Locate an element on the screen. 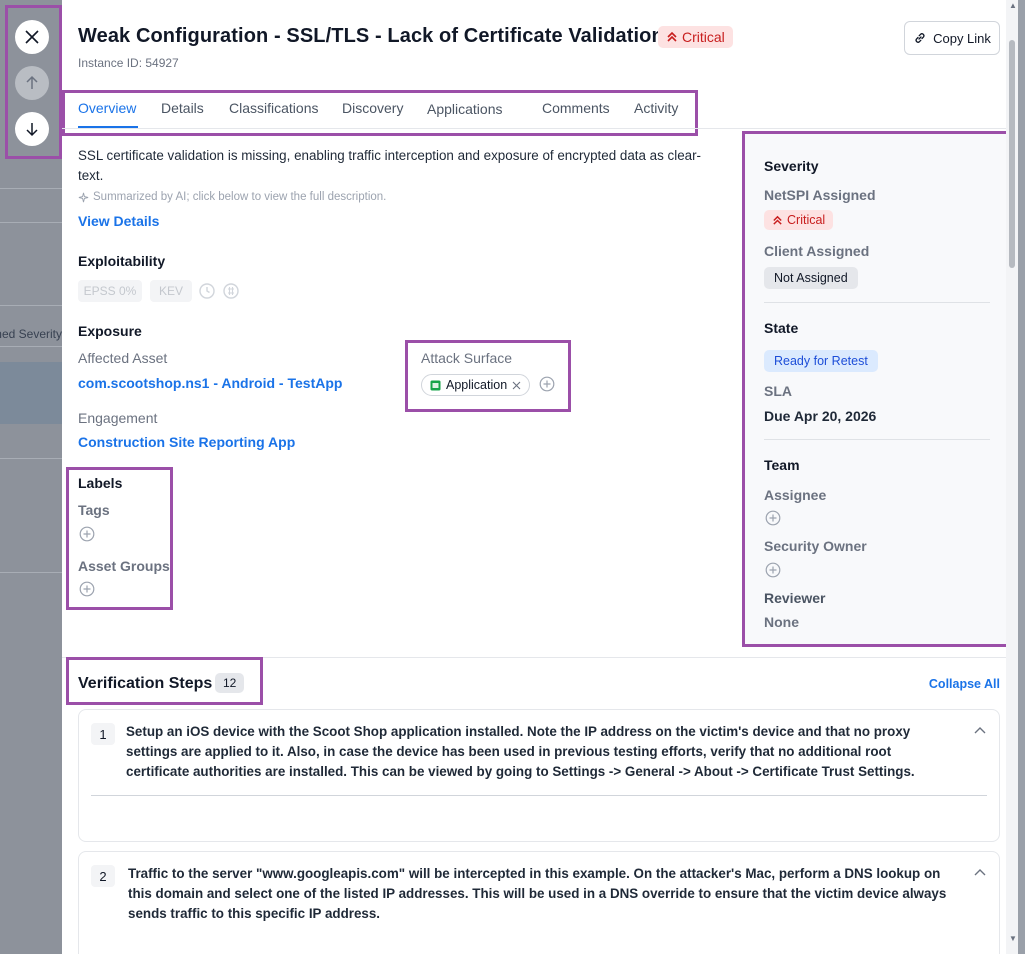  panel-scrollbar: ▲ ▼ is located at coordinates (1012, 477).